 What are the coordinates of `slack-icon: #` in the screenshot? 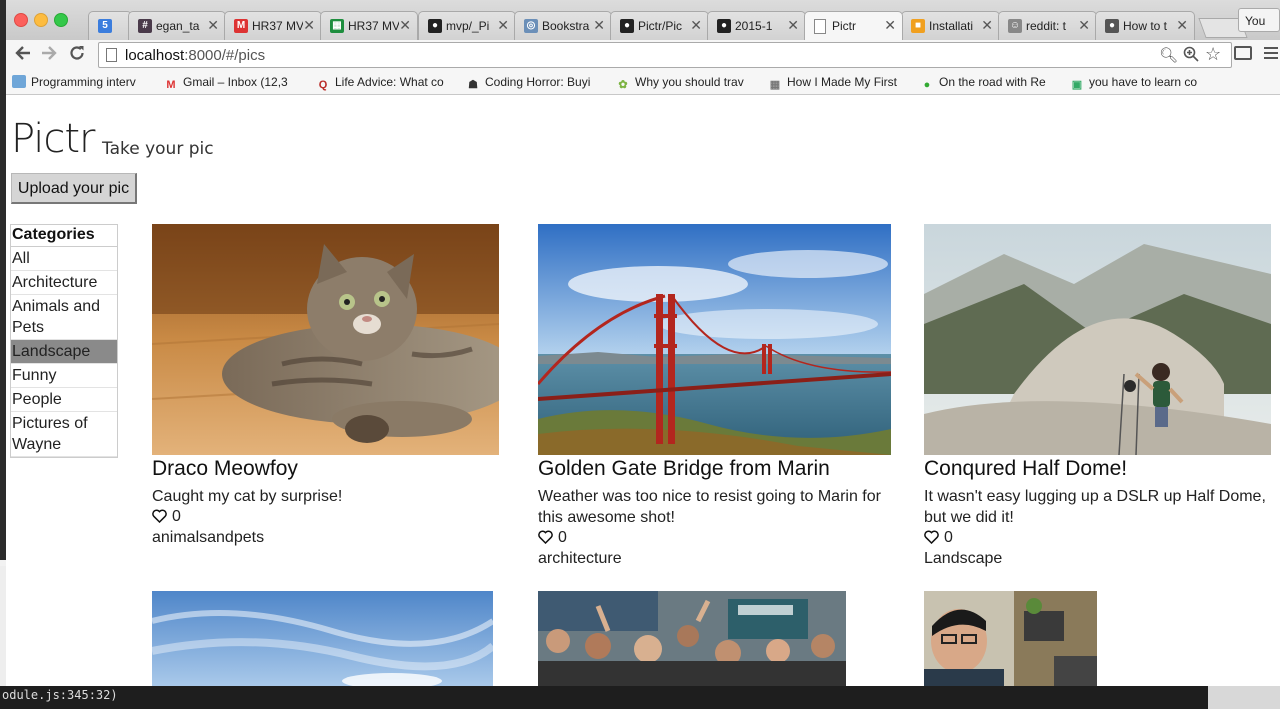 It's located at (145, 26).